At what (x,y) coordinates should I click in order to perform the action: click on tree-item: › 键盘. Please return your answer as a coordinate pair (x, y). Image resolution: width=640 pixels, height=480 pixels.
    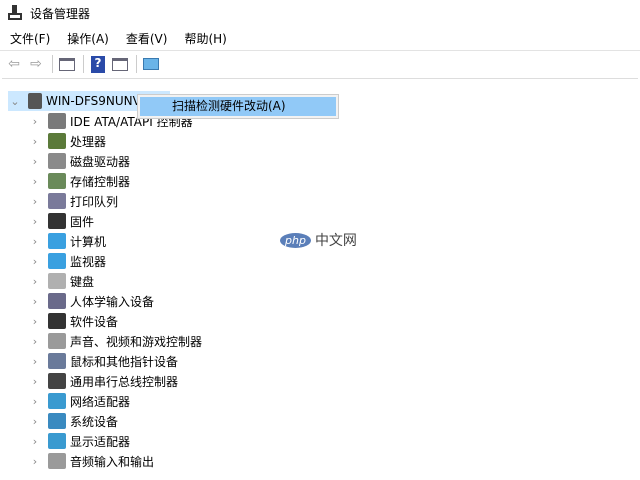
    Looking at the image, I should click on (61, 281).